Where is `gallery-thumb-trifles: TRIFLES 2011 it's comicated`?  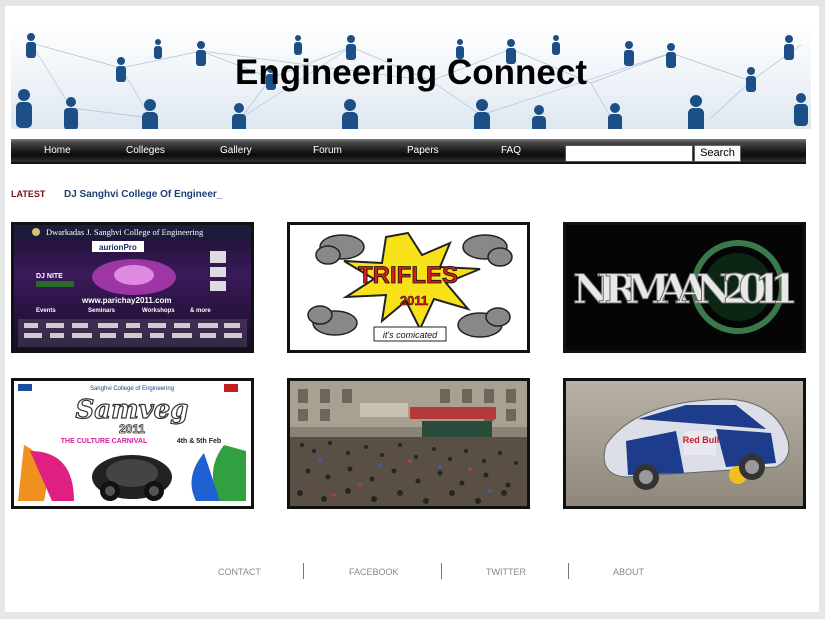 gallery-thumb-trifles: TRIFLES 2011 it's comicated is located at coordinates (408, 287).